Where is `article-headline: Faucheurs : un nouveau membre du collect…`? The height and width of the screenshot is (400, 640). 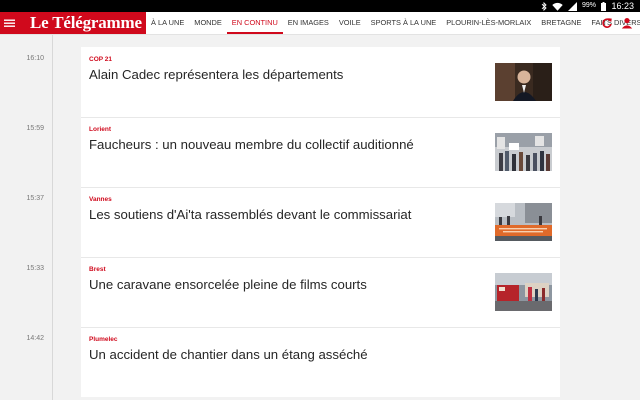
article-headline: Faucheurs : un nouveau membre du collect… is located at coordinates (285, 145).